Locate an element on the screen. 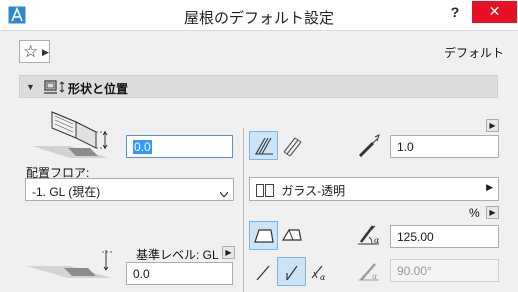 The width and height of the screenshot is (518, 292). ratio-value: 1.0 is located at coordinates (405, 147).